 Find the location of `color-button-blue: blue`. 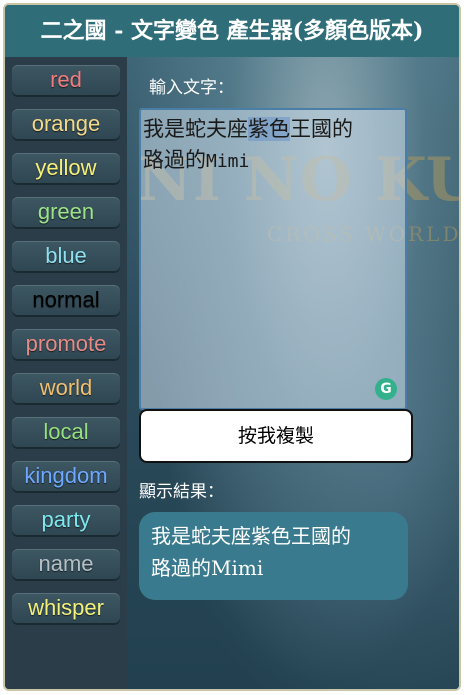

color-button-blue: blue is located at coordinates (66, 256).